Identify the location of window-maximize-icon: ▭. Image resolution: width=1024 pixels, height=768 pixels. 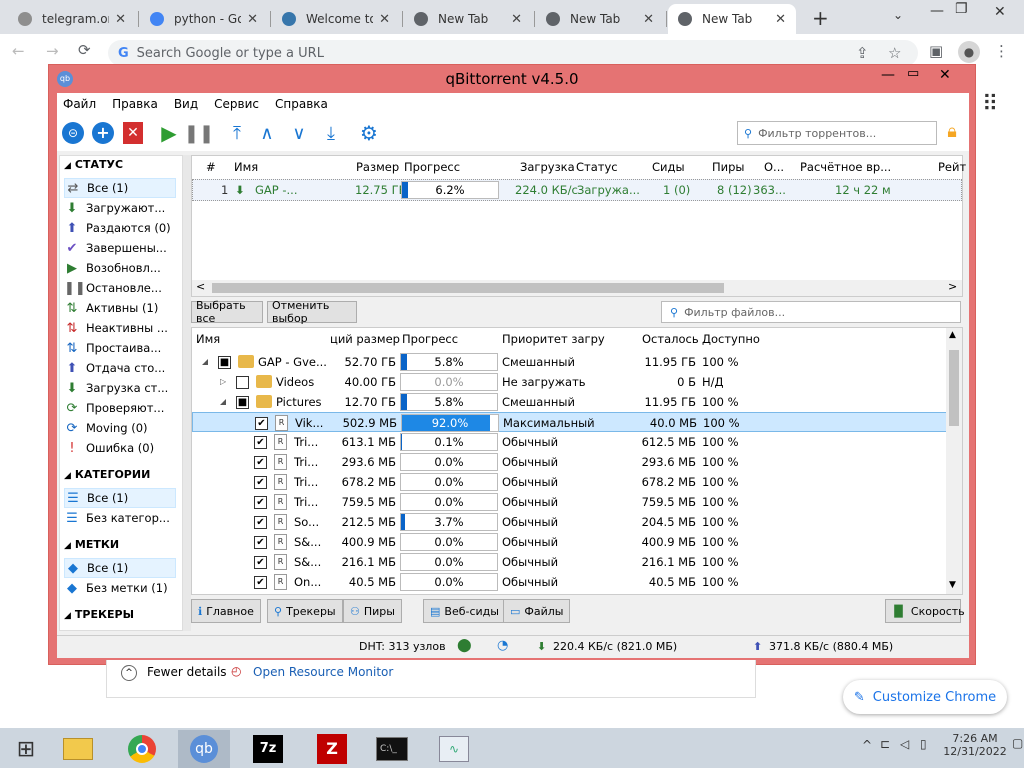
(913, 73).